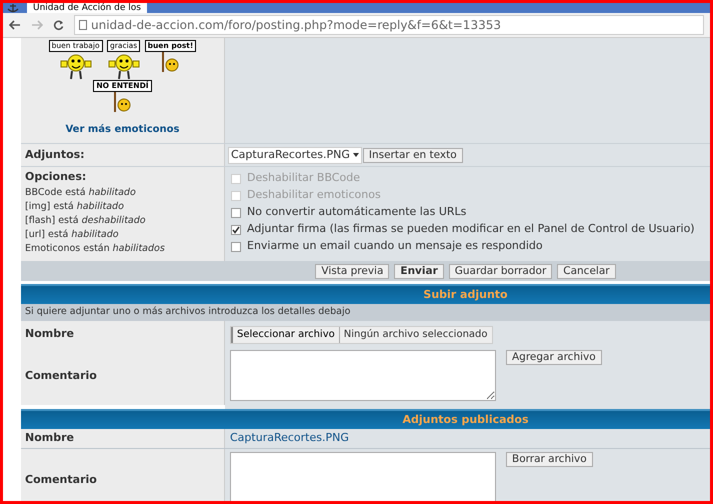  What do you see at coordinates (295, 155) in the screenshot?
I see `attachment-select: CapturaRecortes.PNG` at bounding box center [295, 155].